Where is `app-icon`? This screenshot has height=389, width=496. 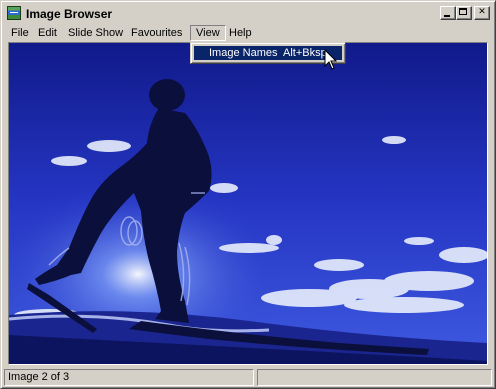 app-icon is located at coordinates (14, 13).